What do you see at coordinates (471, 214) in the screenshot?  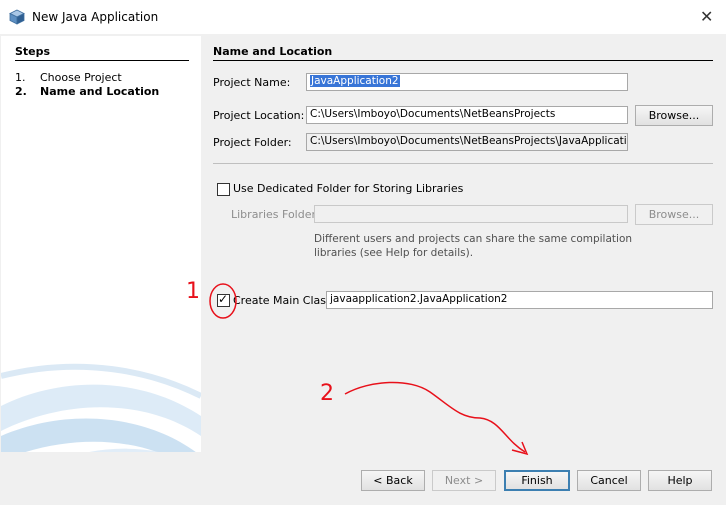 I see `libraries-folder-input` at bounding box center [471, 214].